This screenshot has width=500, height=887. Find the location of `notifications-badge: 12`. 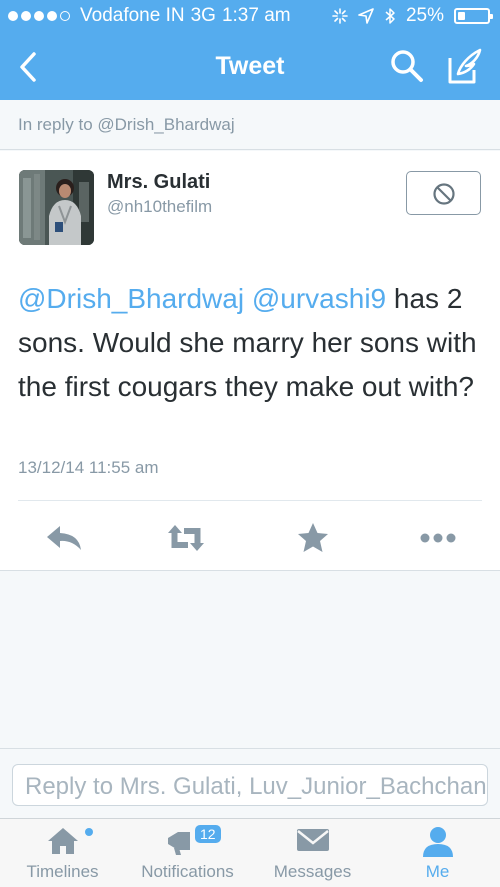

notifications-badge: 12 is located at coordinates (208, 834).